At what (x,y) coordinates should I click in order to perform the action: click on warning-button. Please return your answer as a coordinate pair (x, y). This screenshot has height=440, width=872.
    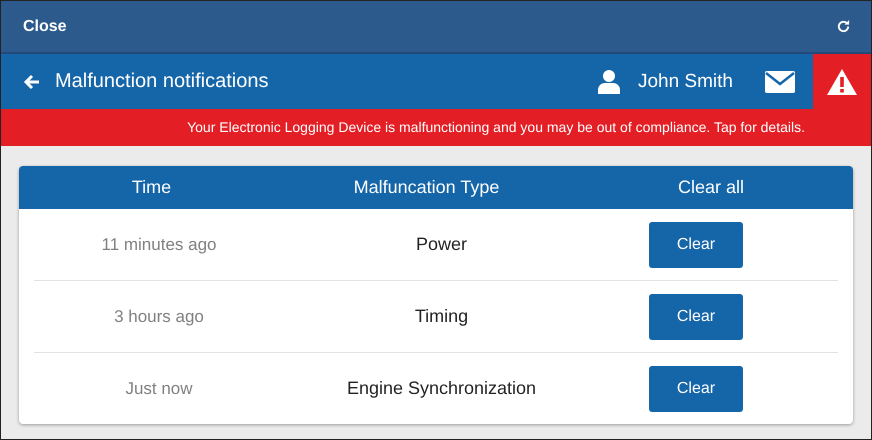
    Looking at the image, I should click on (842, 81).